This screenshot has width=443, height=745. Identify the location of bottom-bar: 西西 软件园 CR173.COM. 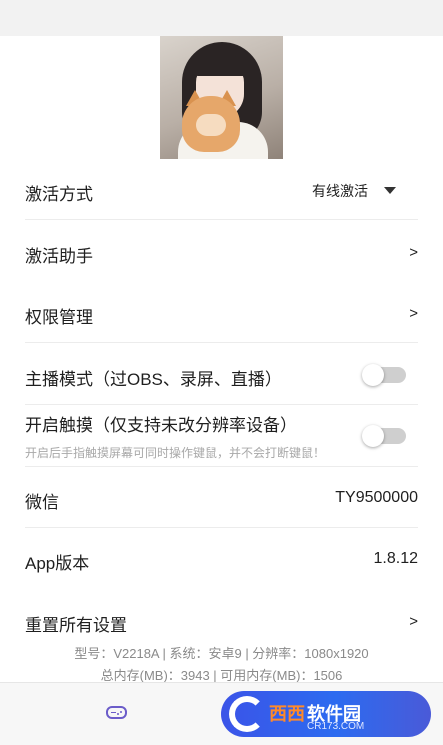
(221, 713).